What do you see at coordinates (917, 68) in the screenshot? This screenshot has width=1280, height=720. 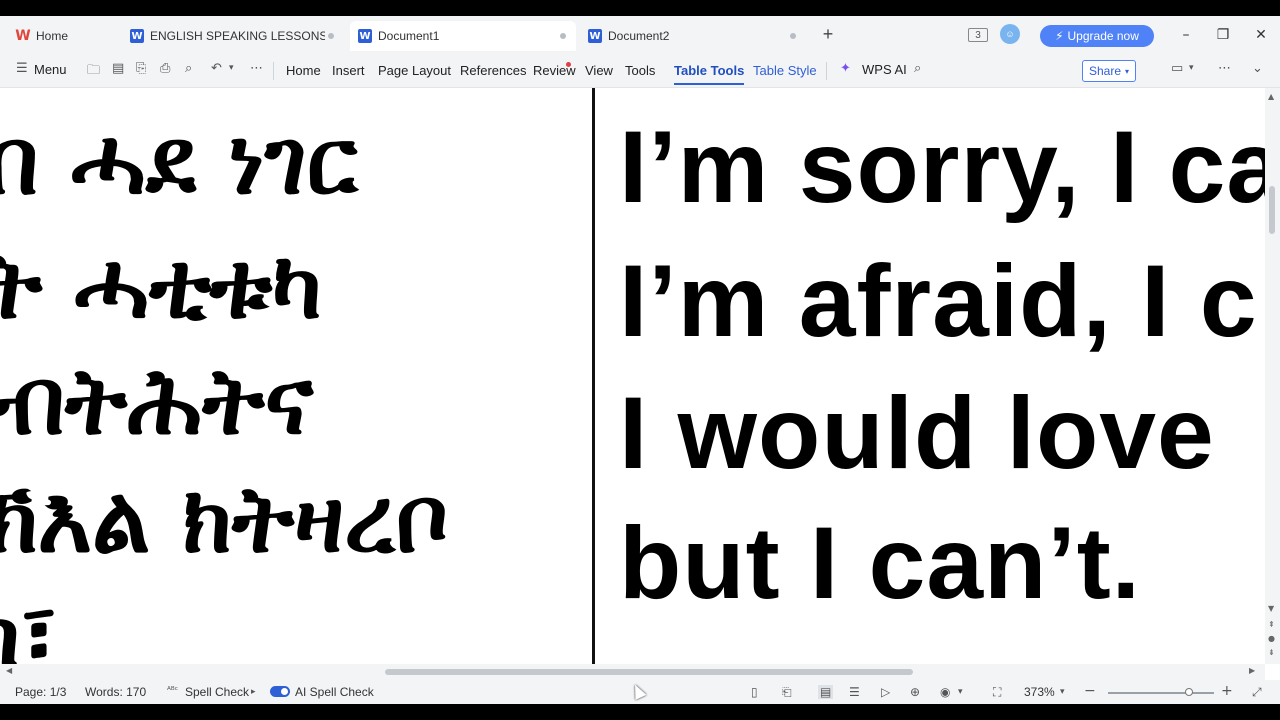 I see `search-icon: ⌕` at bounding box center [917, 68].